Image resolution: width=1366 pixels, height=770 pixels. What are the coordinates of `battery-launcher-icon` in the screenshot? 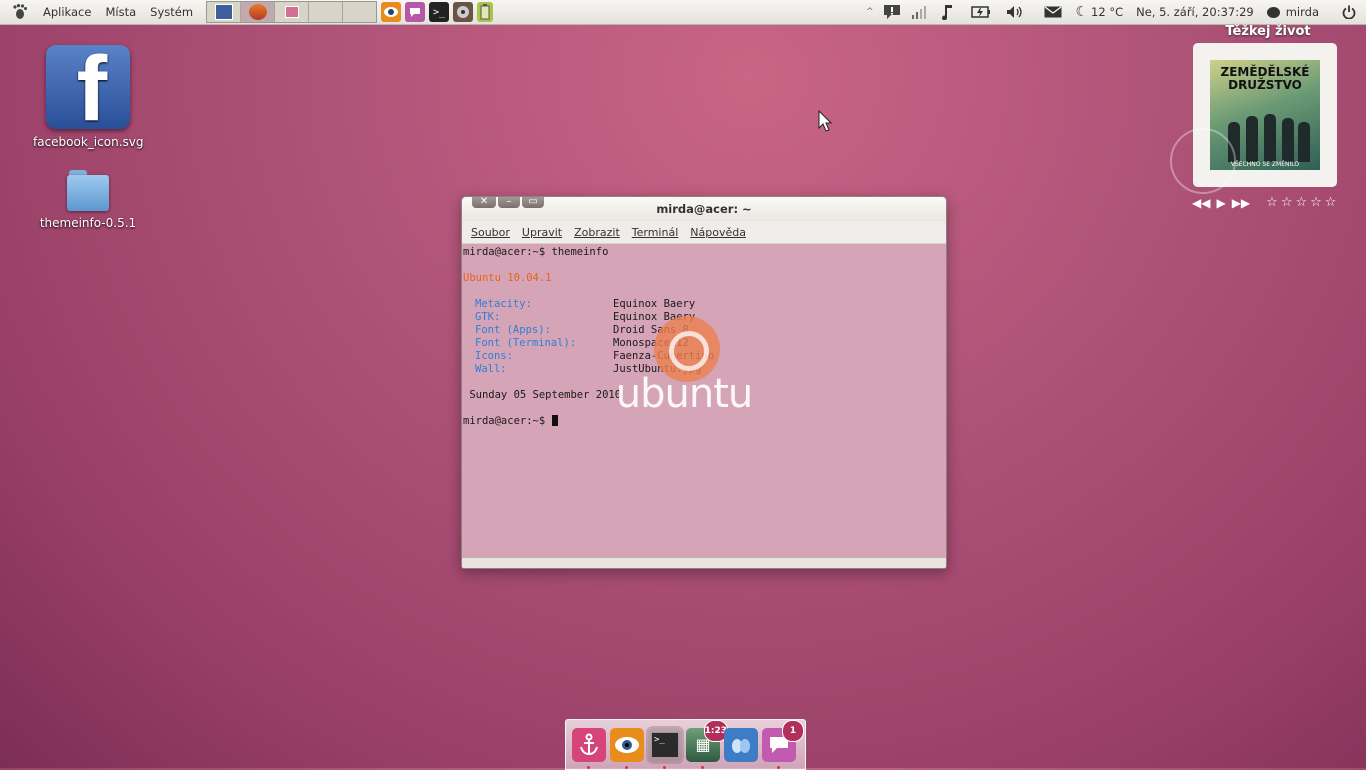 It's located at (485, 12).